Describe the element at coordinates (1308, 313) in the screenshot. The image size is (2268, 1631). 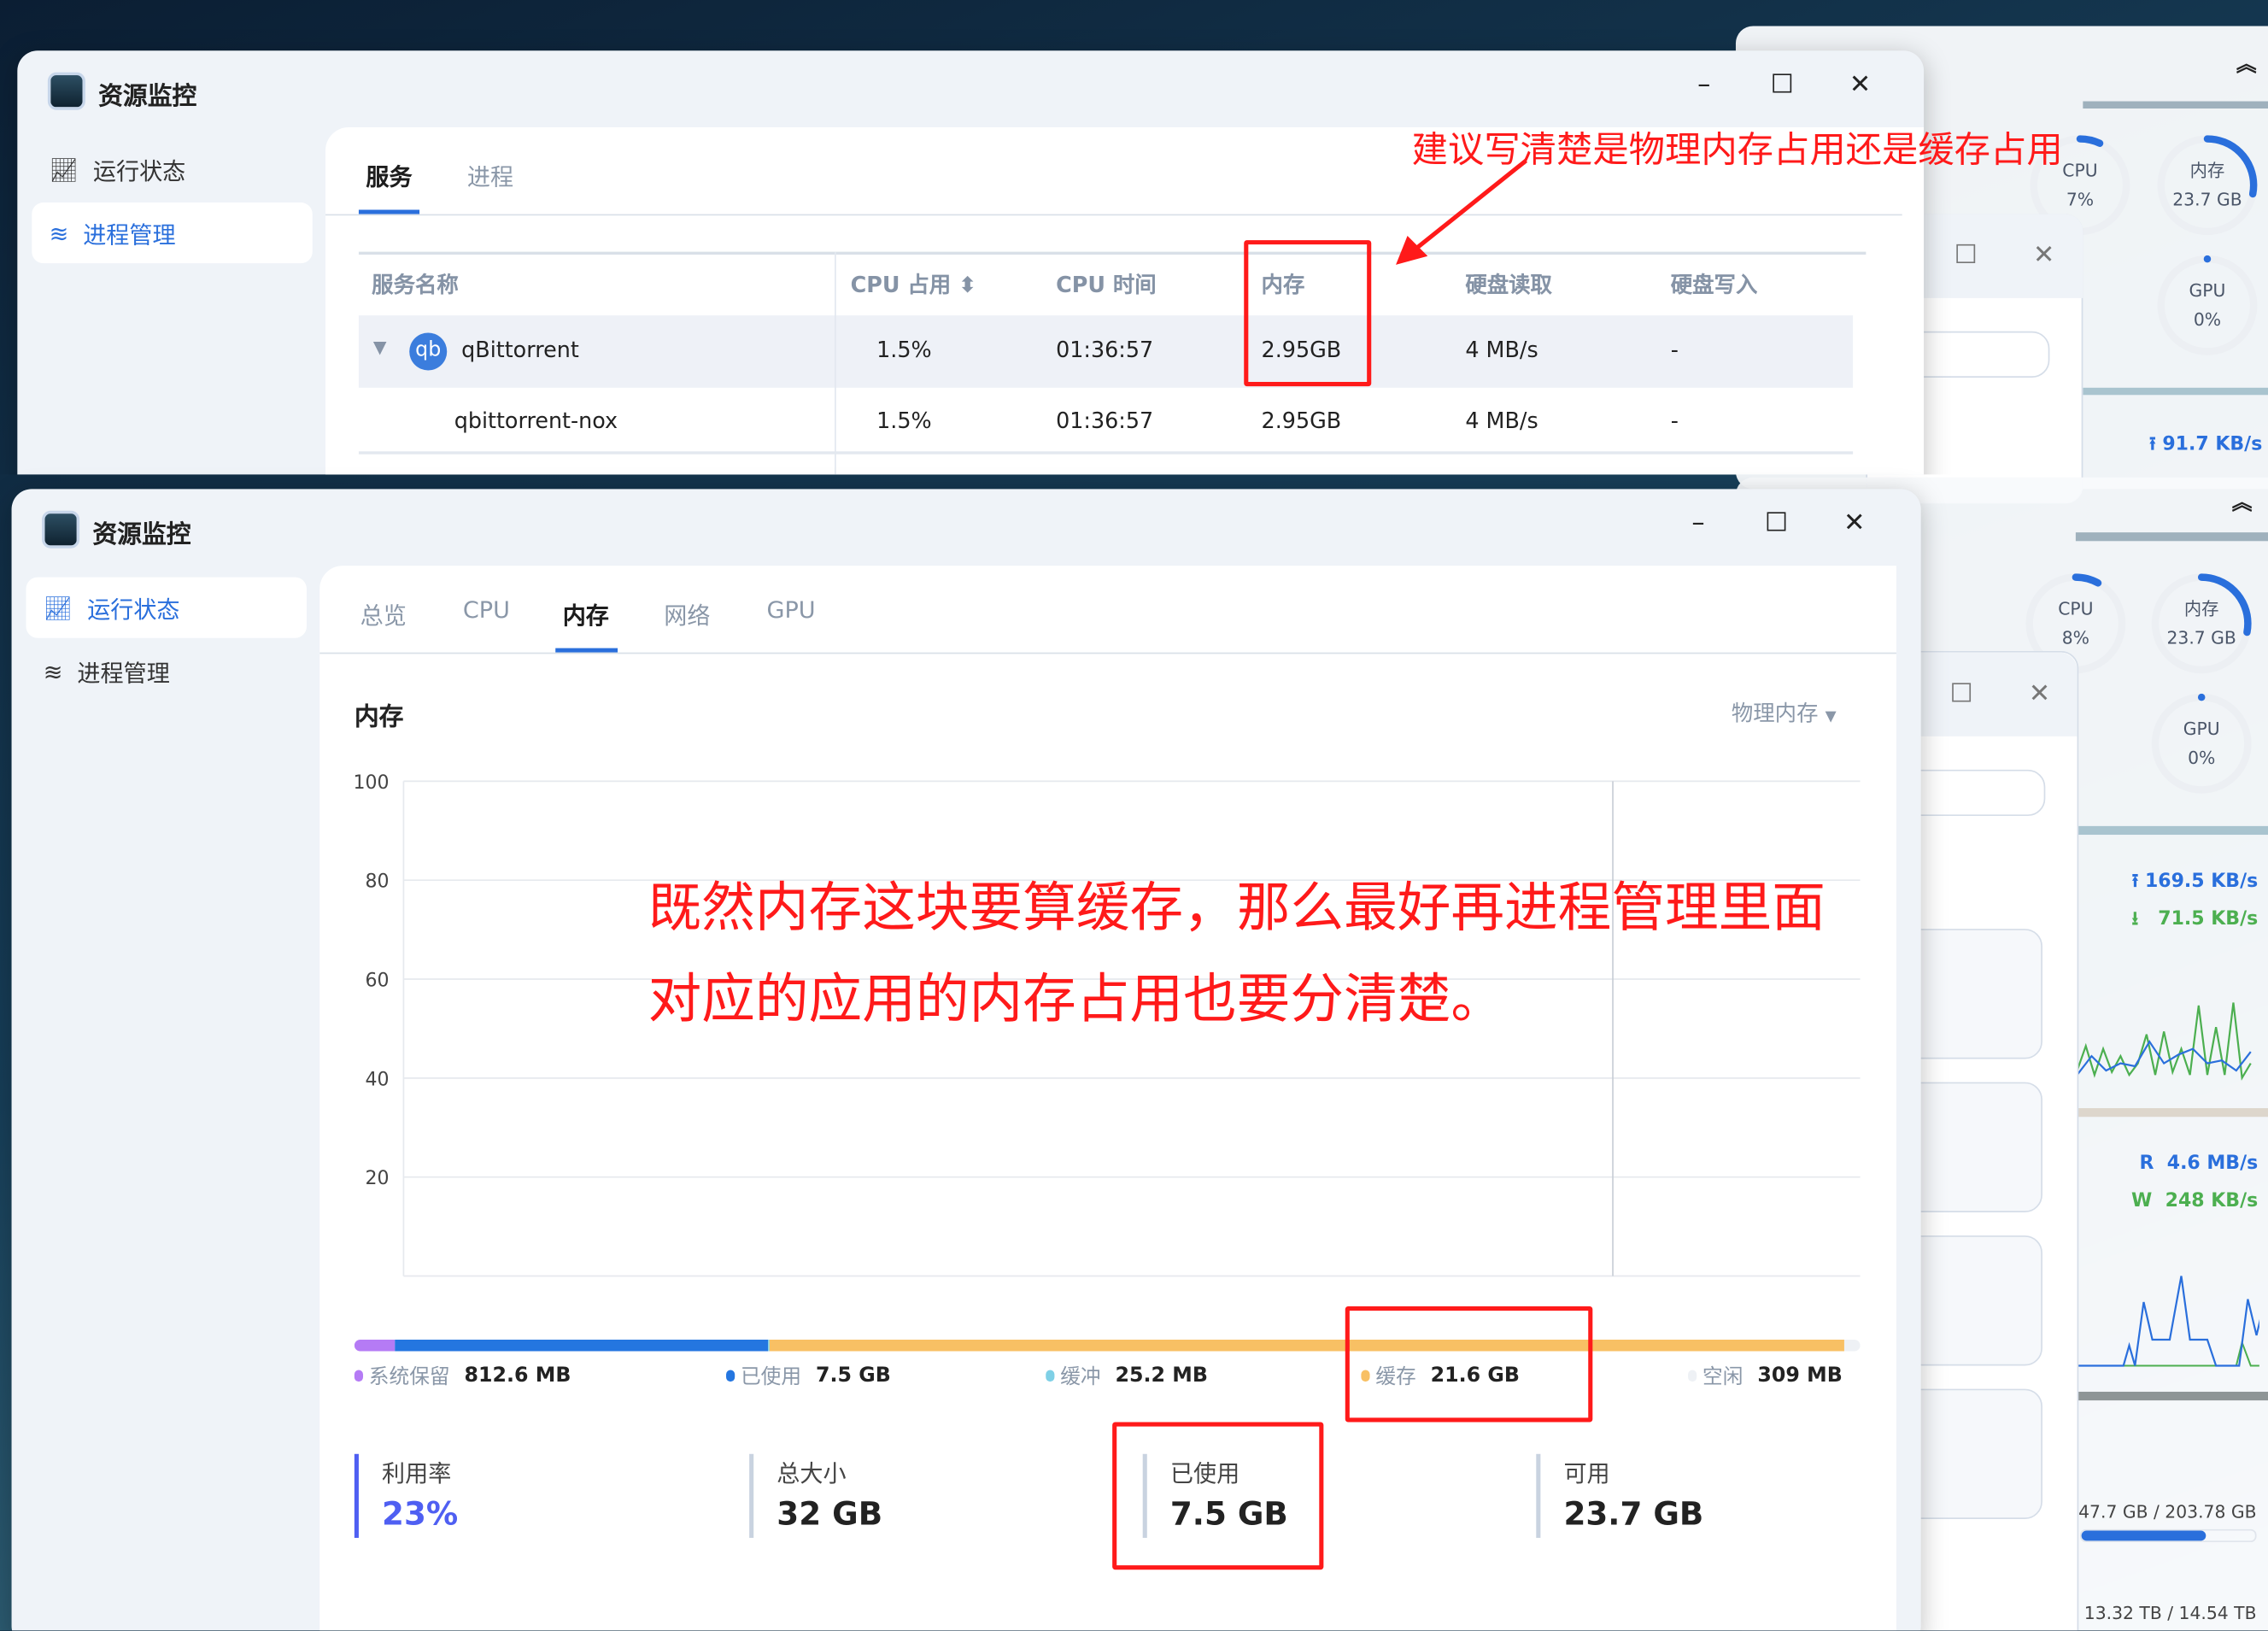
I see `annotation-box-memory-column` at that location.